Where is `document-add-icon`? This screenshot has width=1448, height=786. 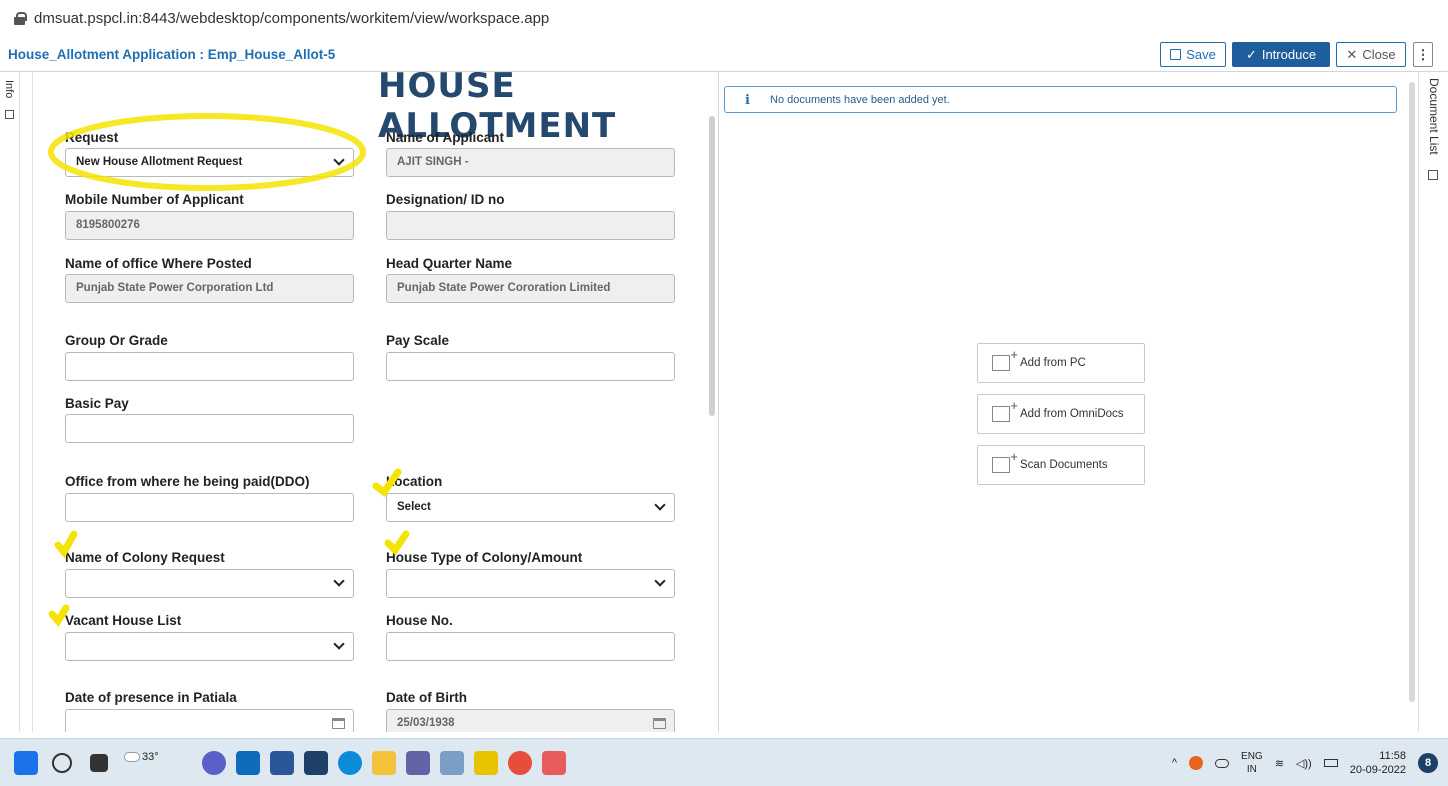
document-add-icon is located at coordinates (1005, 410).